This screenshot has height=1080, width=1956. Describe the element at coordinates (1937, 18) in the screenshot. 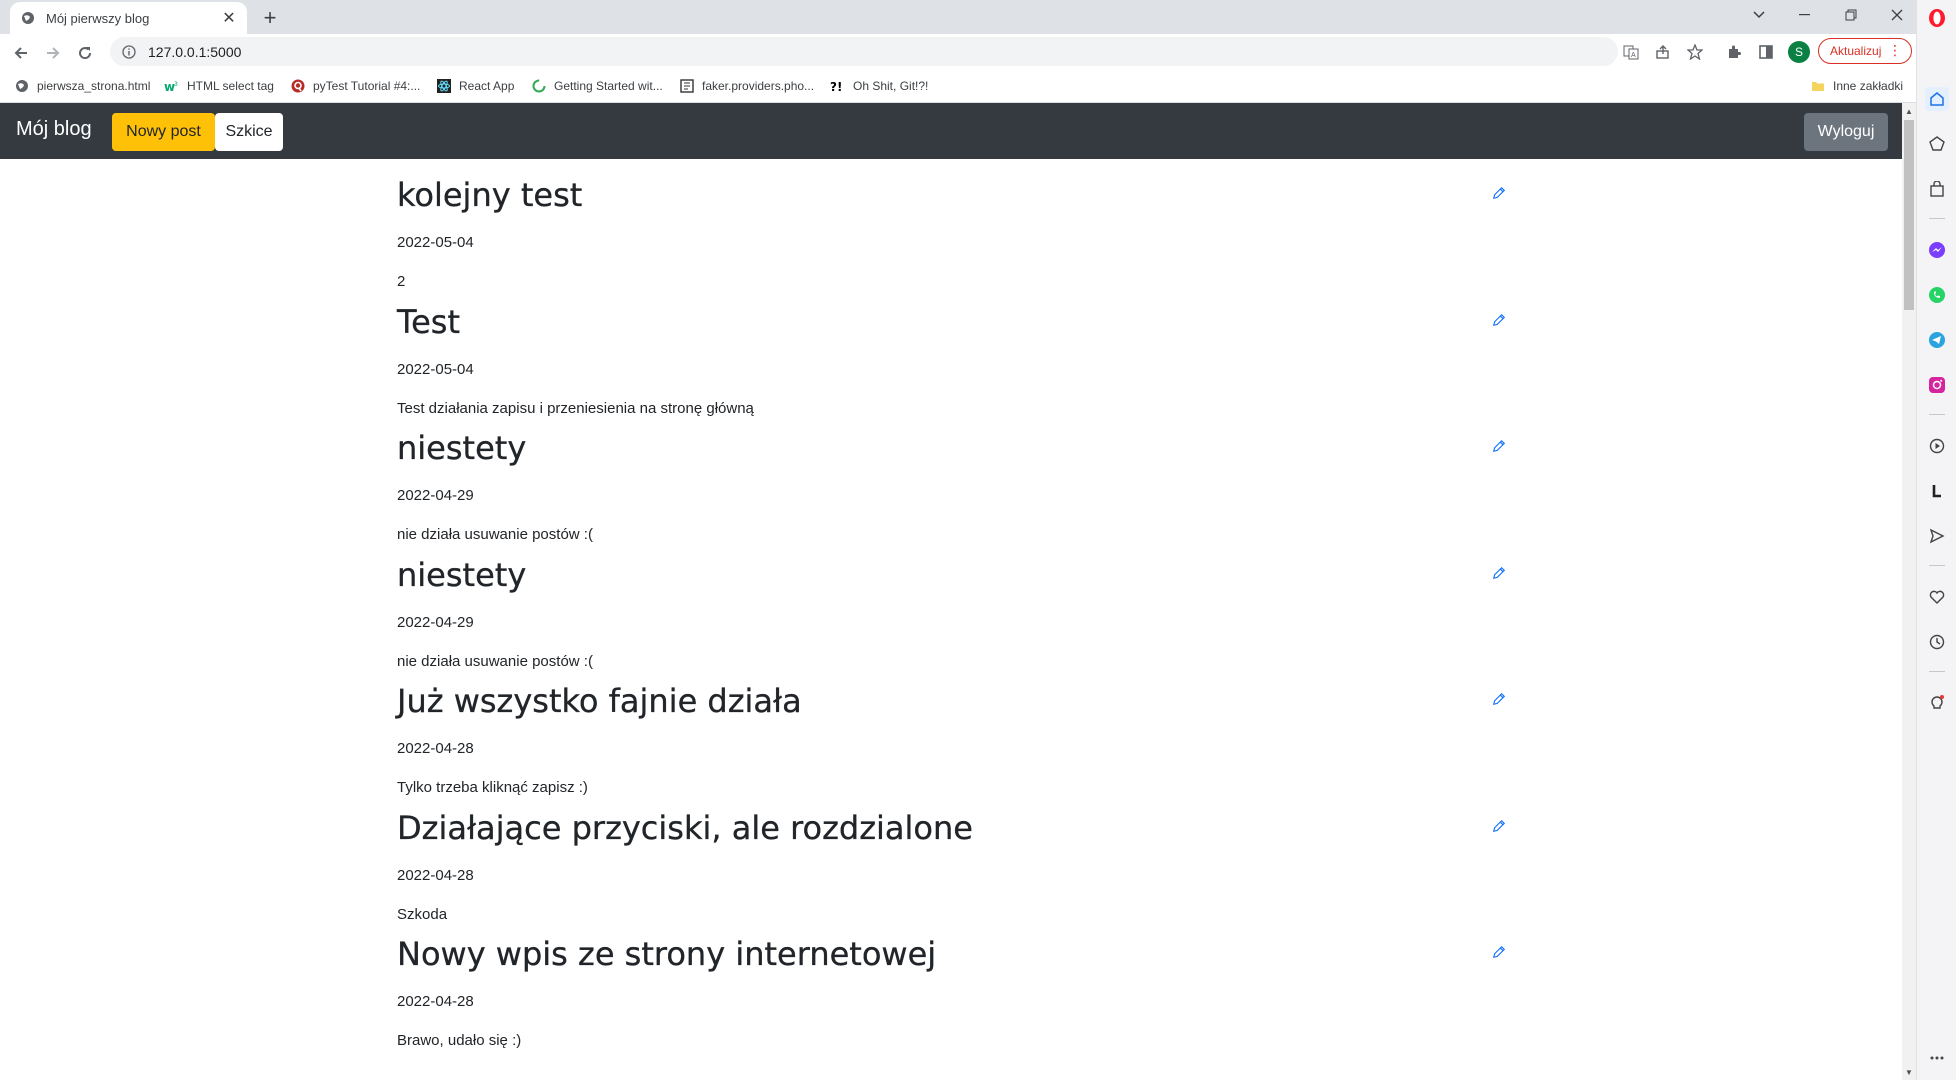

I see `opera-logo-icon` at that location.